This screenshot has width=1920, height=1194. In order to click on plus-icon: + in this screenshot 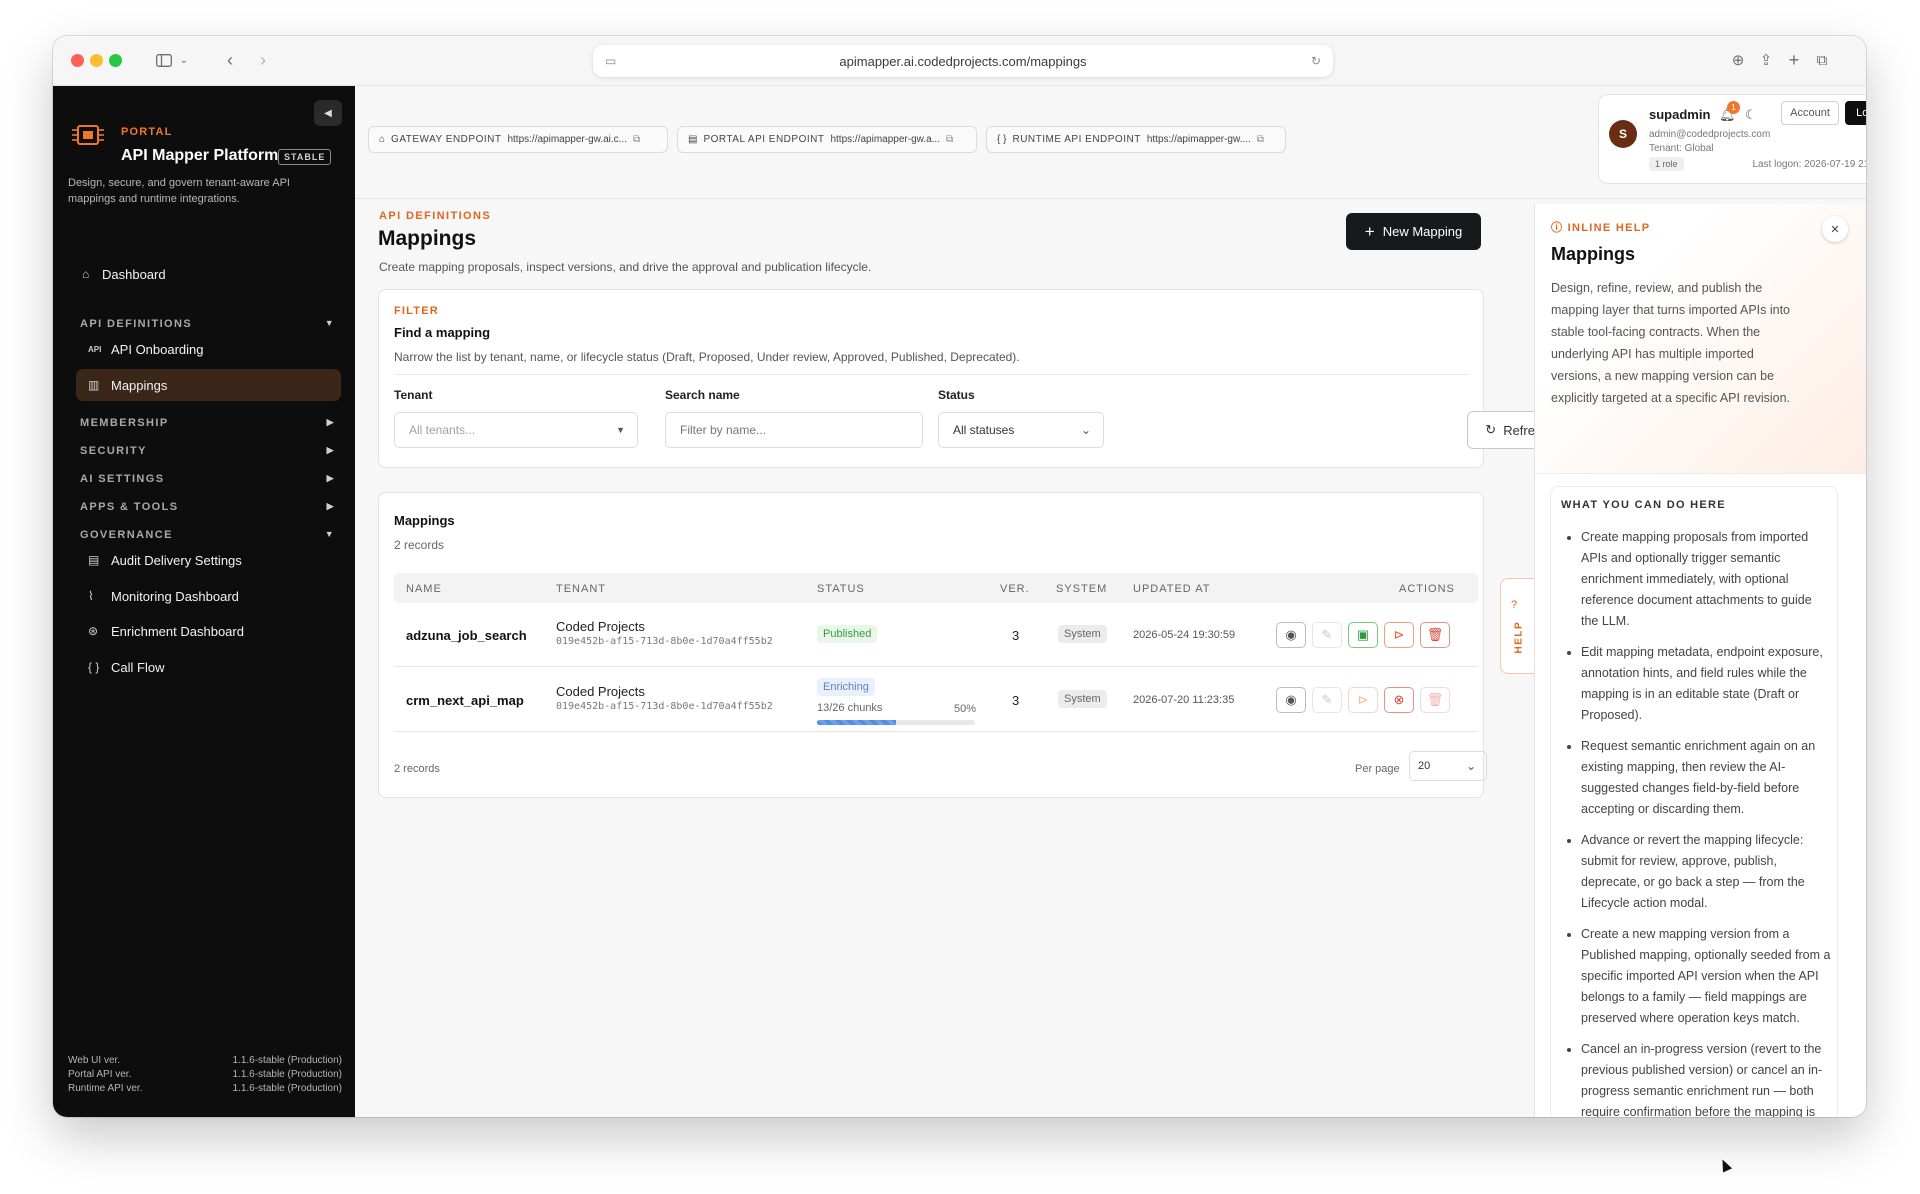, I will do `click(1369, 231)`.